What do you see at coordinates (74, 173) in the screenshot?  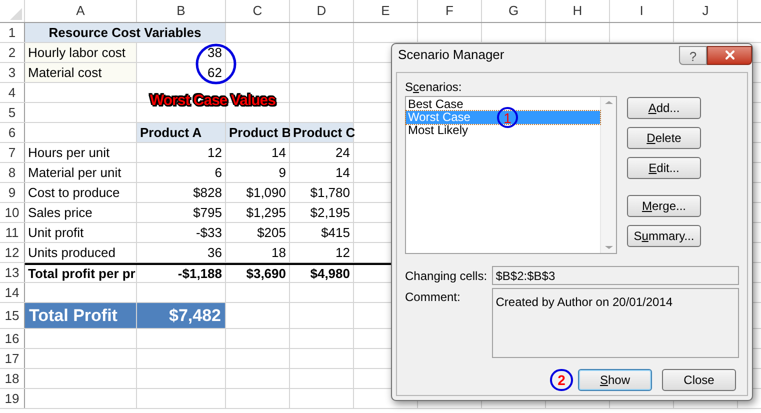 I see `table-cell-text: Material per unit` at bounding box center [74, 173].